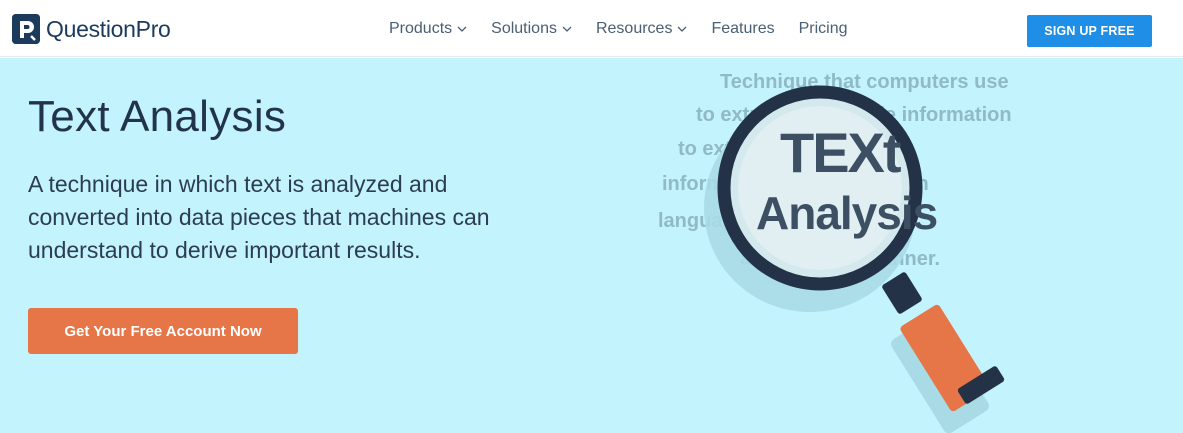  I want to click on sign-up-free-button: SIGN UP FREE, so click(1089, 31).